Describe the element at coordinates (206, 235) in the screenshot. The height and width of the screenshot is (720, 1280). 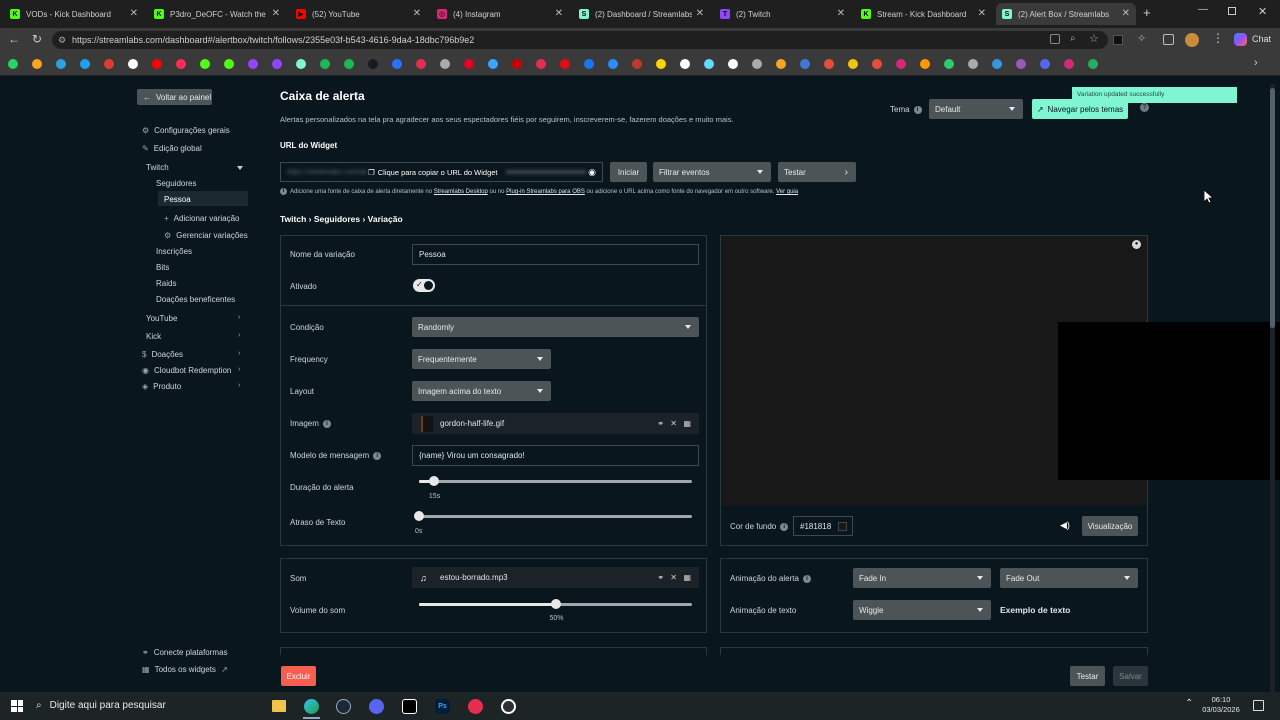
I see `sidebar-manage-variations: ⚙ Gerenciar variações` at that location.